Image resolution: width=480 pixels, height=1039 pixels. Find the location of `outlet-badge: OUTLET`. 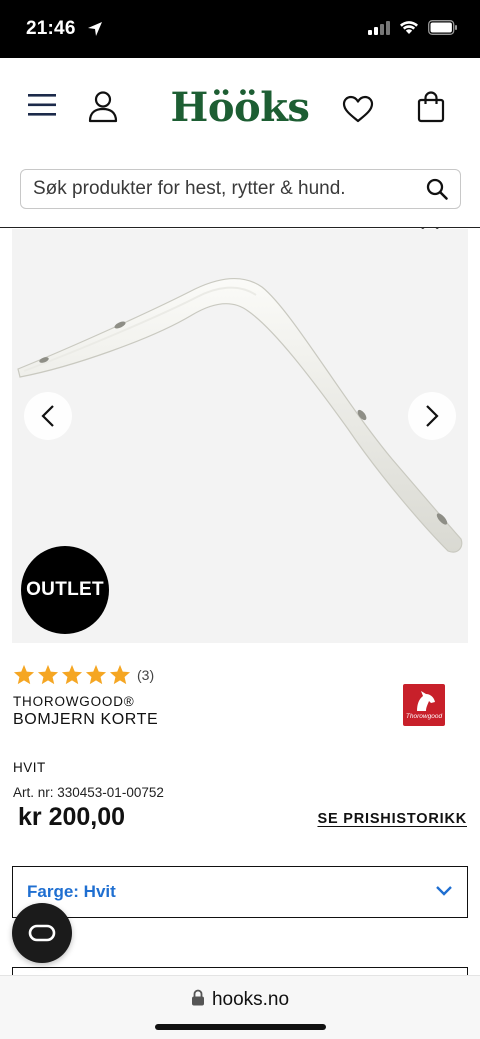

outlet-badge: OUTLET is located at coordinates (65, 590).